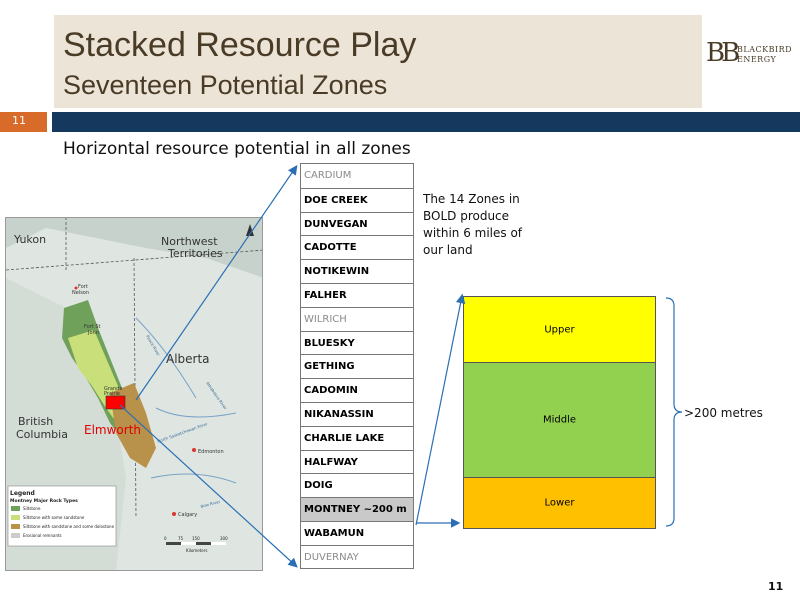 The width and height of the screenshot is (800, 600). What do you see at coordinates (42, 535) in the screenshot?
I see `legend-item-erosional: Erosional remnants` at bounding box center [42, 535].